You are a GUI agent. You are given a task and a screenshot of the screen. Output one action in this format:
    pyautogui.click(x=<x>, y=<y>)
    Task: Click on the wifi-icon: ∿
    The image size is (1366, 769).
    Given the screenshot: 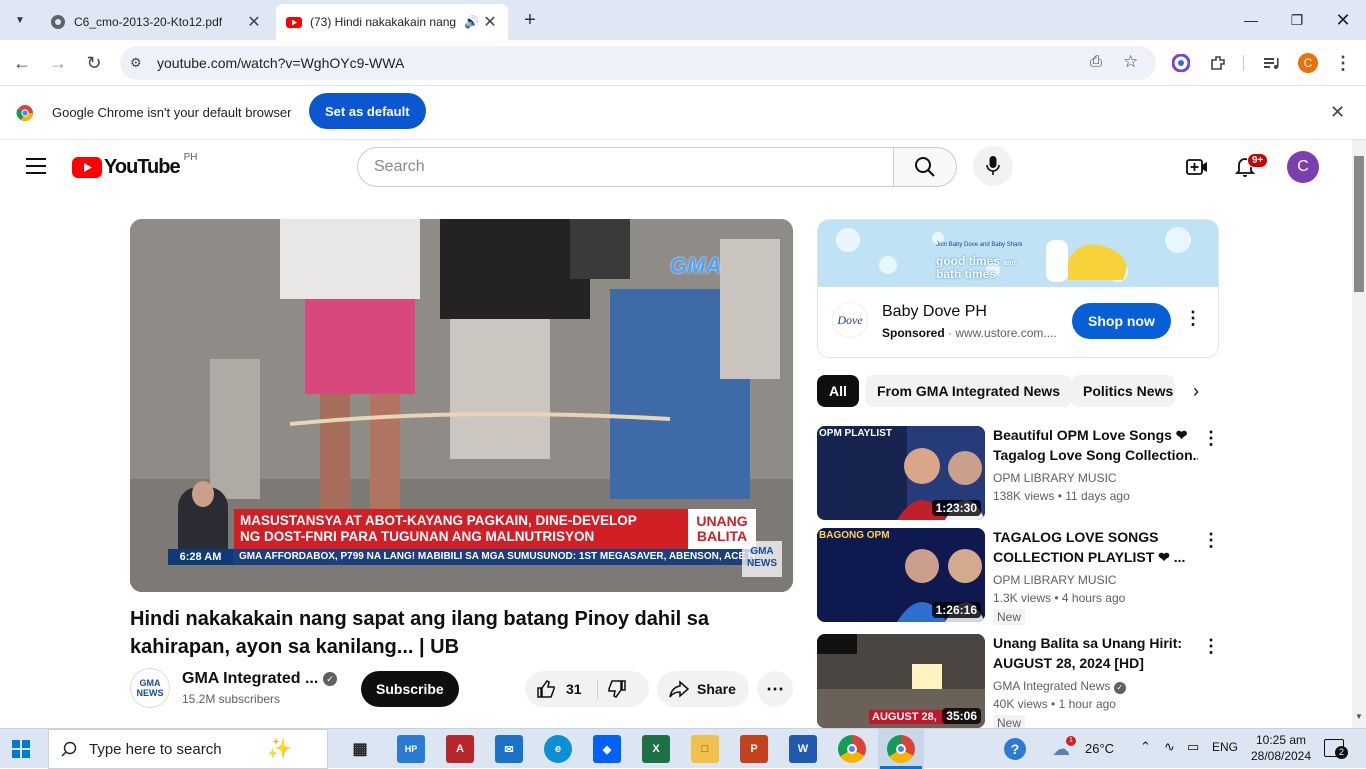 What is the action you would take?
    pyautogui.click(x=1169, y=747)
    